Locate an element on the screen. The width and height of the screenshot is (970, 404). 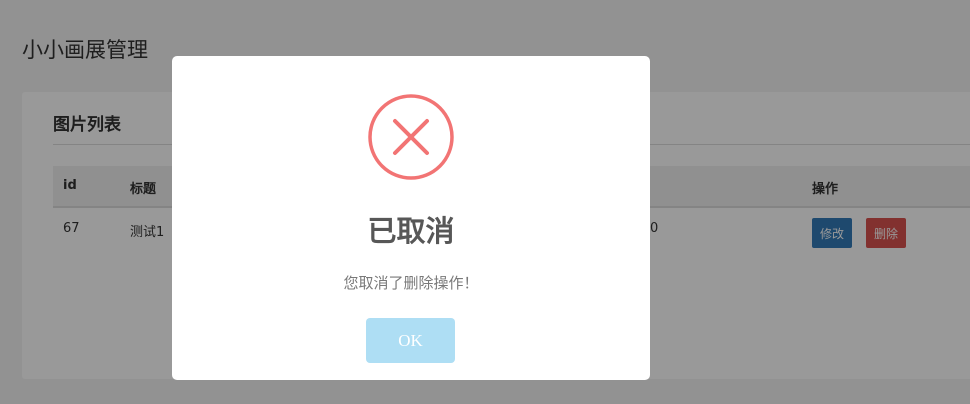
dialog-title: 已取消 is located at coordinates (411, 231).